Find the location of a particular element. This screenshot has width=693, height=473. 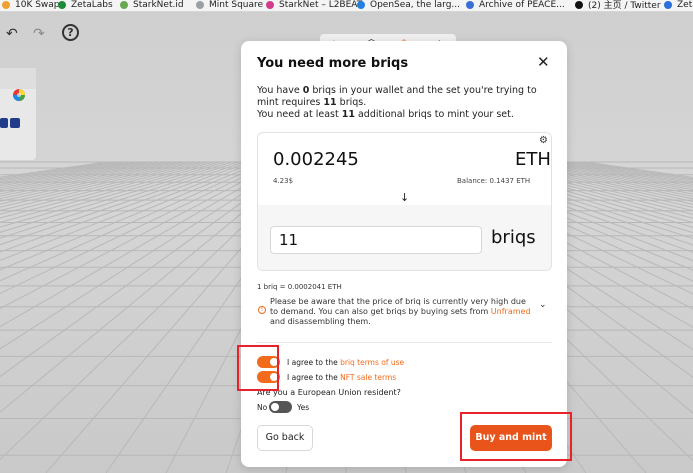

unframed-link: Unframed is located at coordinates (511, 311).